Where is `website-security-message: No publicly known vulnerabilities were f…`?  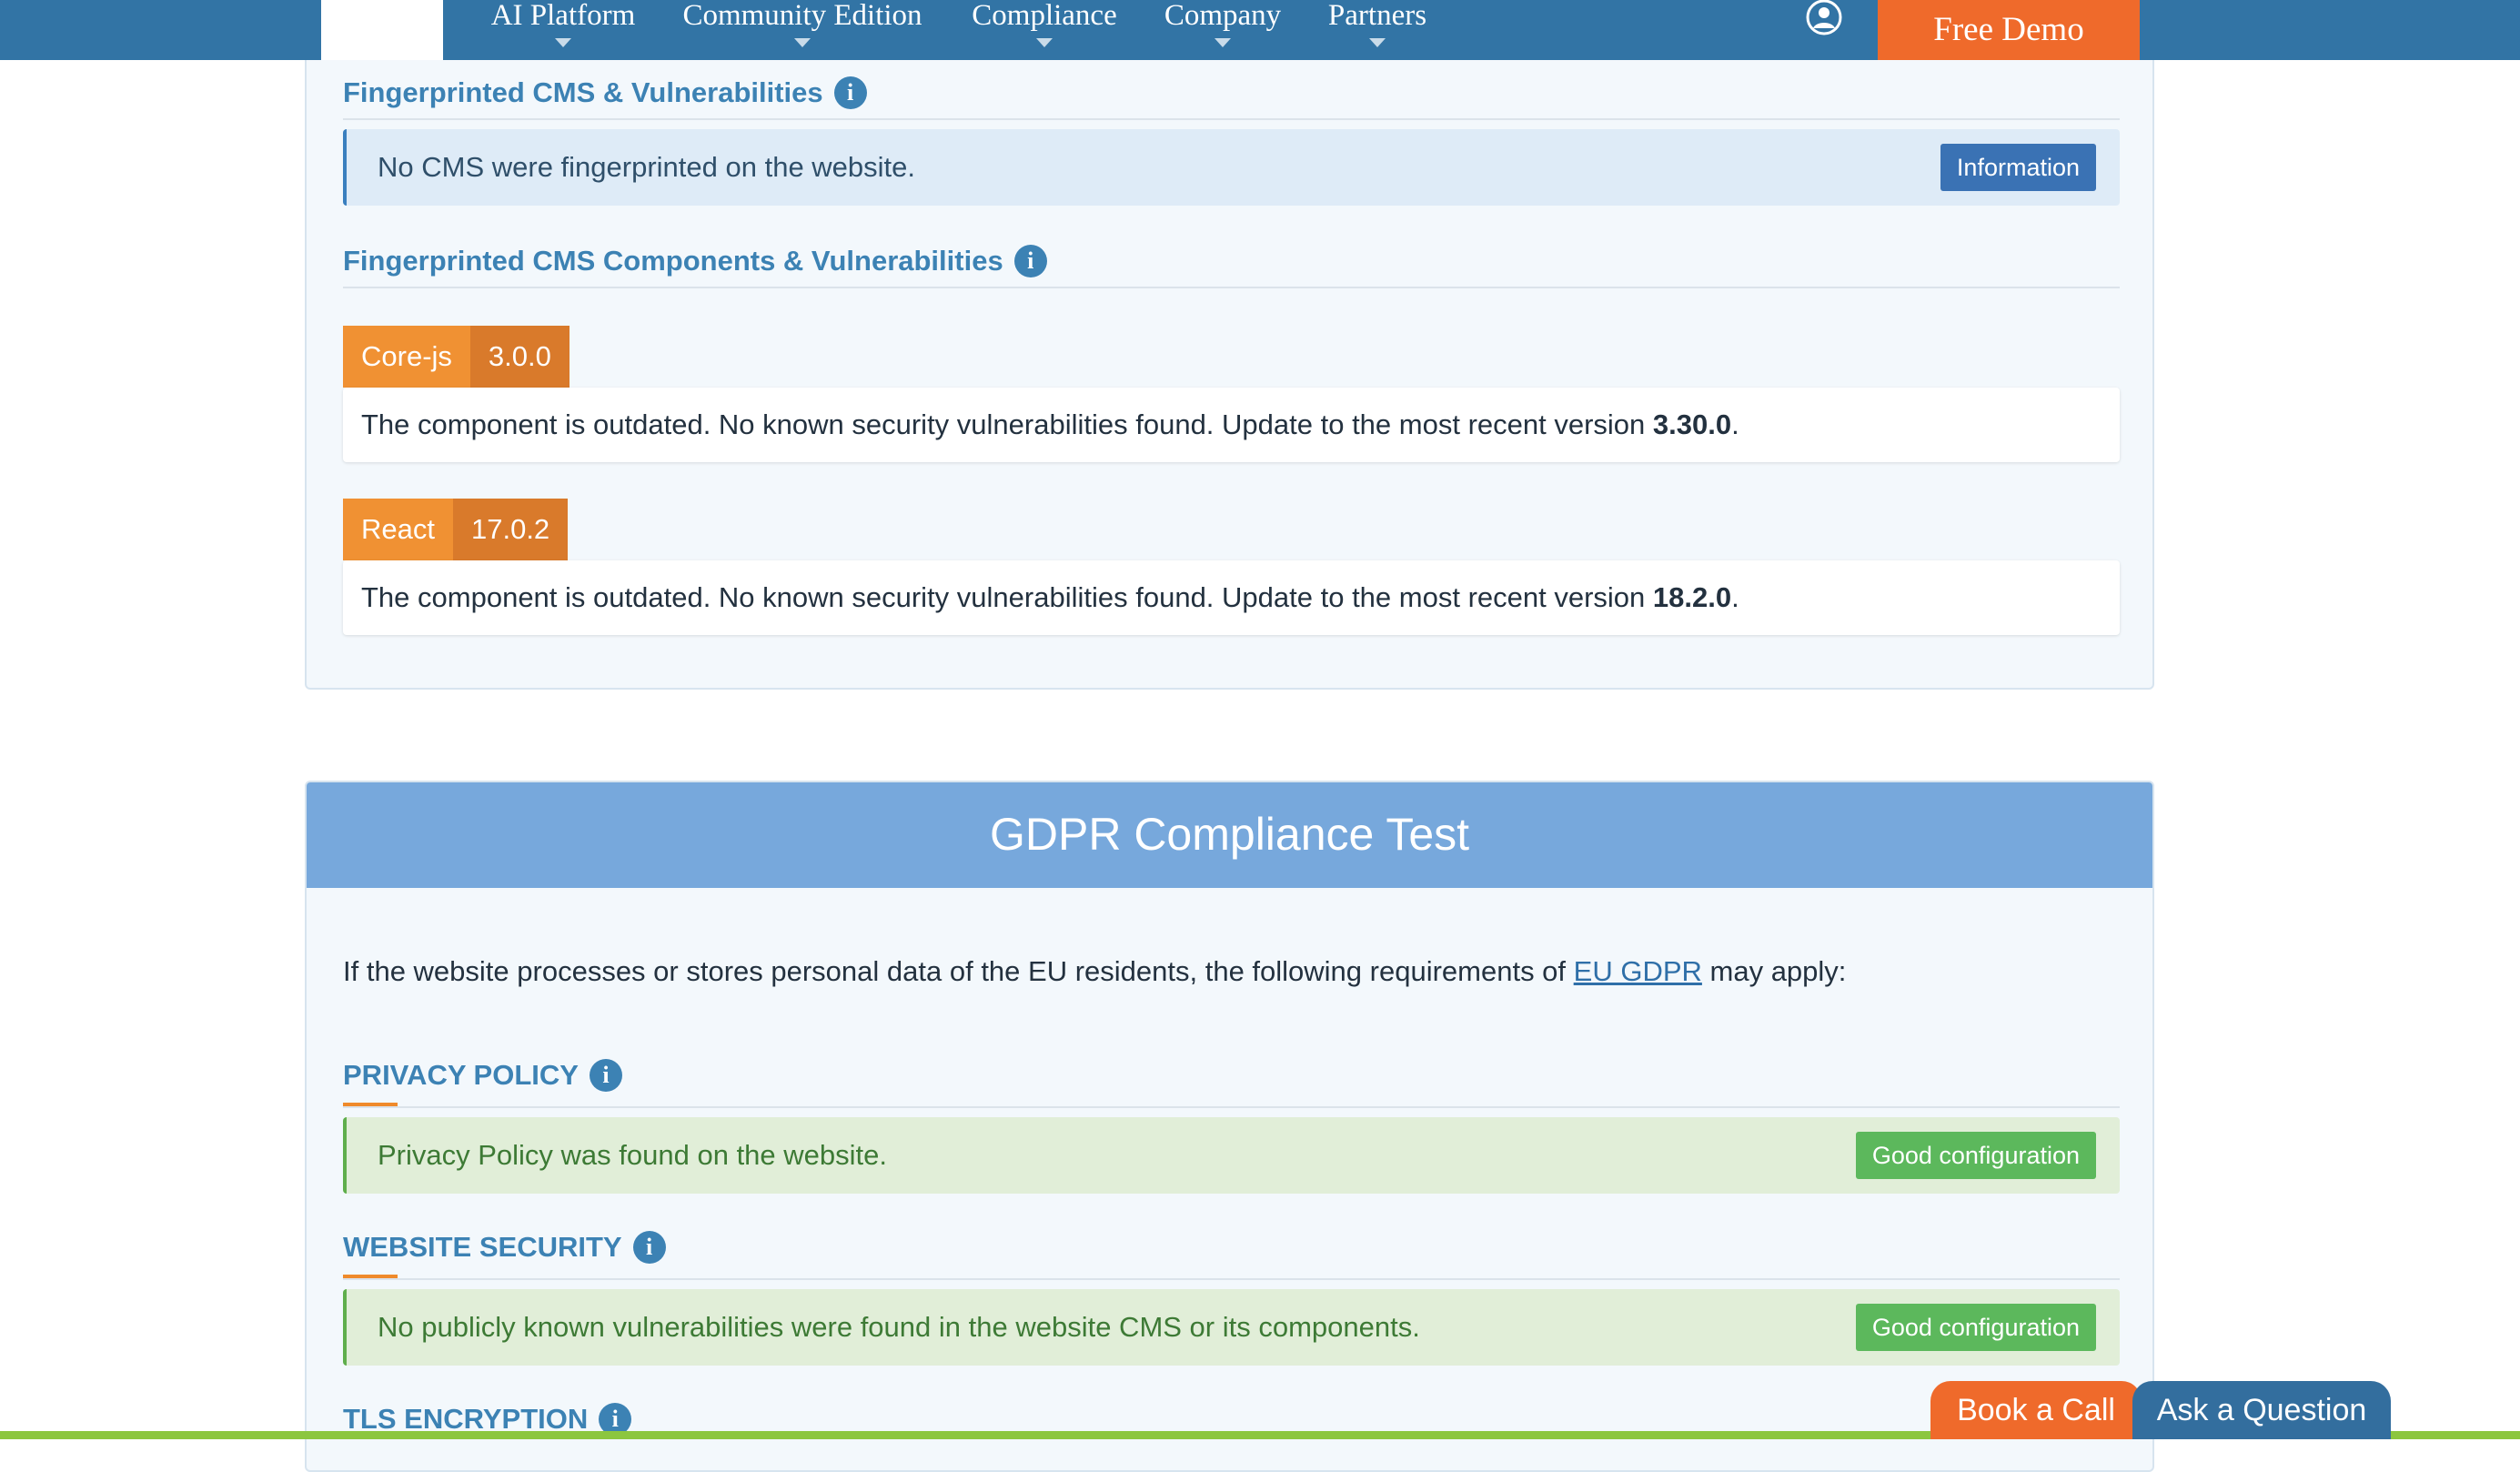 website-security-message: No publicly known vulnerabilities were f… is located at coordinates (899, 1327).